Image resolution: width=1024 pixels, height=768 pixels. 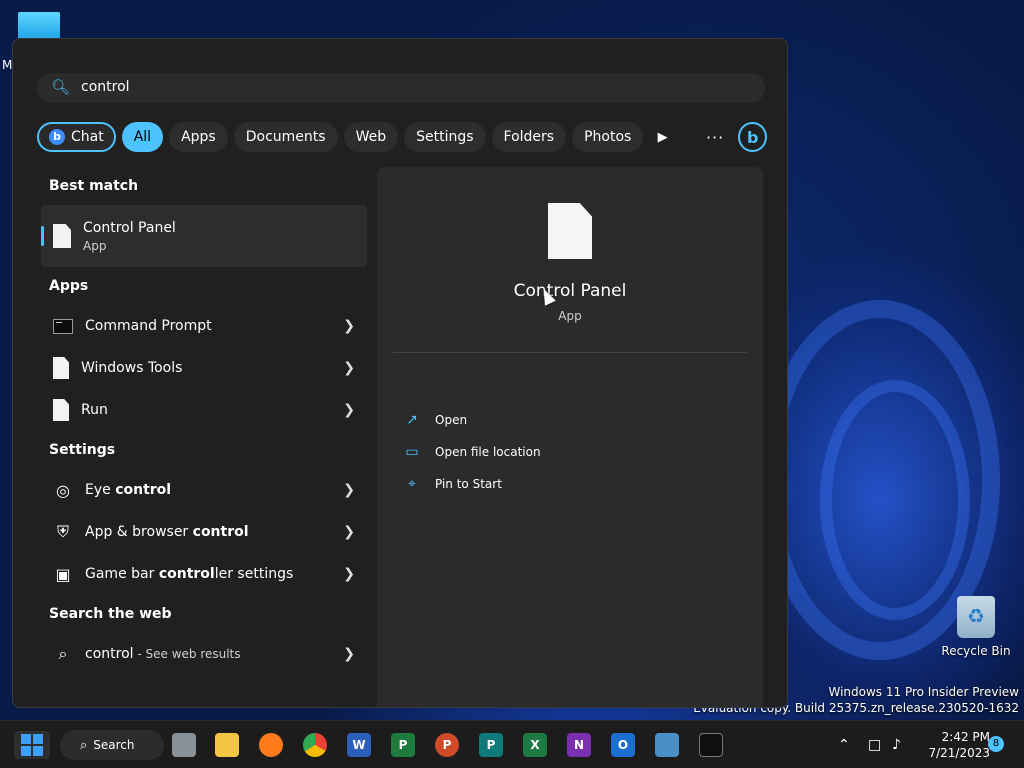 What do you see at coordinates (579, 745) in the screenshot?
I see `onenote-icon: N` at bounding box center [579, 745].